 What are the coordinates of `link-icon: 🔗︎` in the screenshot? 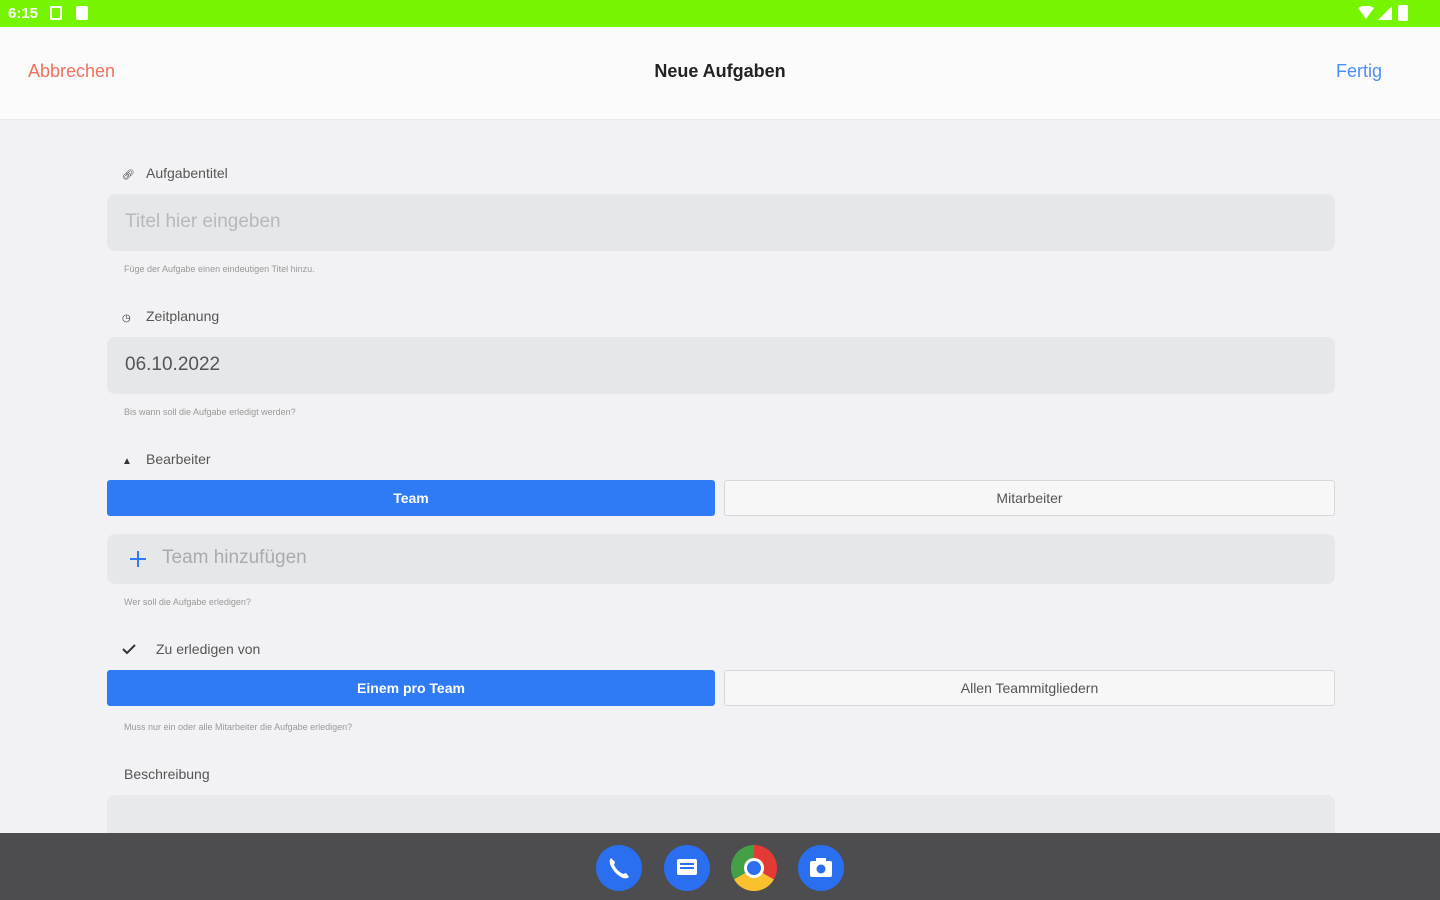 It's located at (128, 175).